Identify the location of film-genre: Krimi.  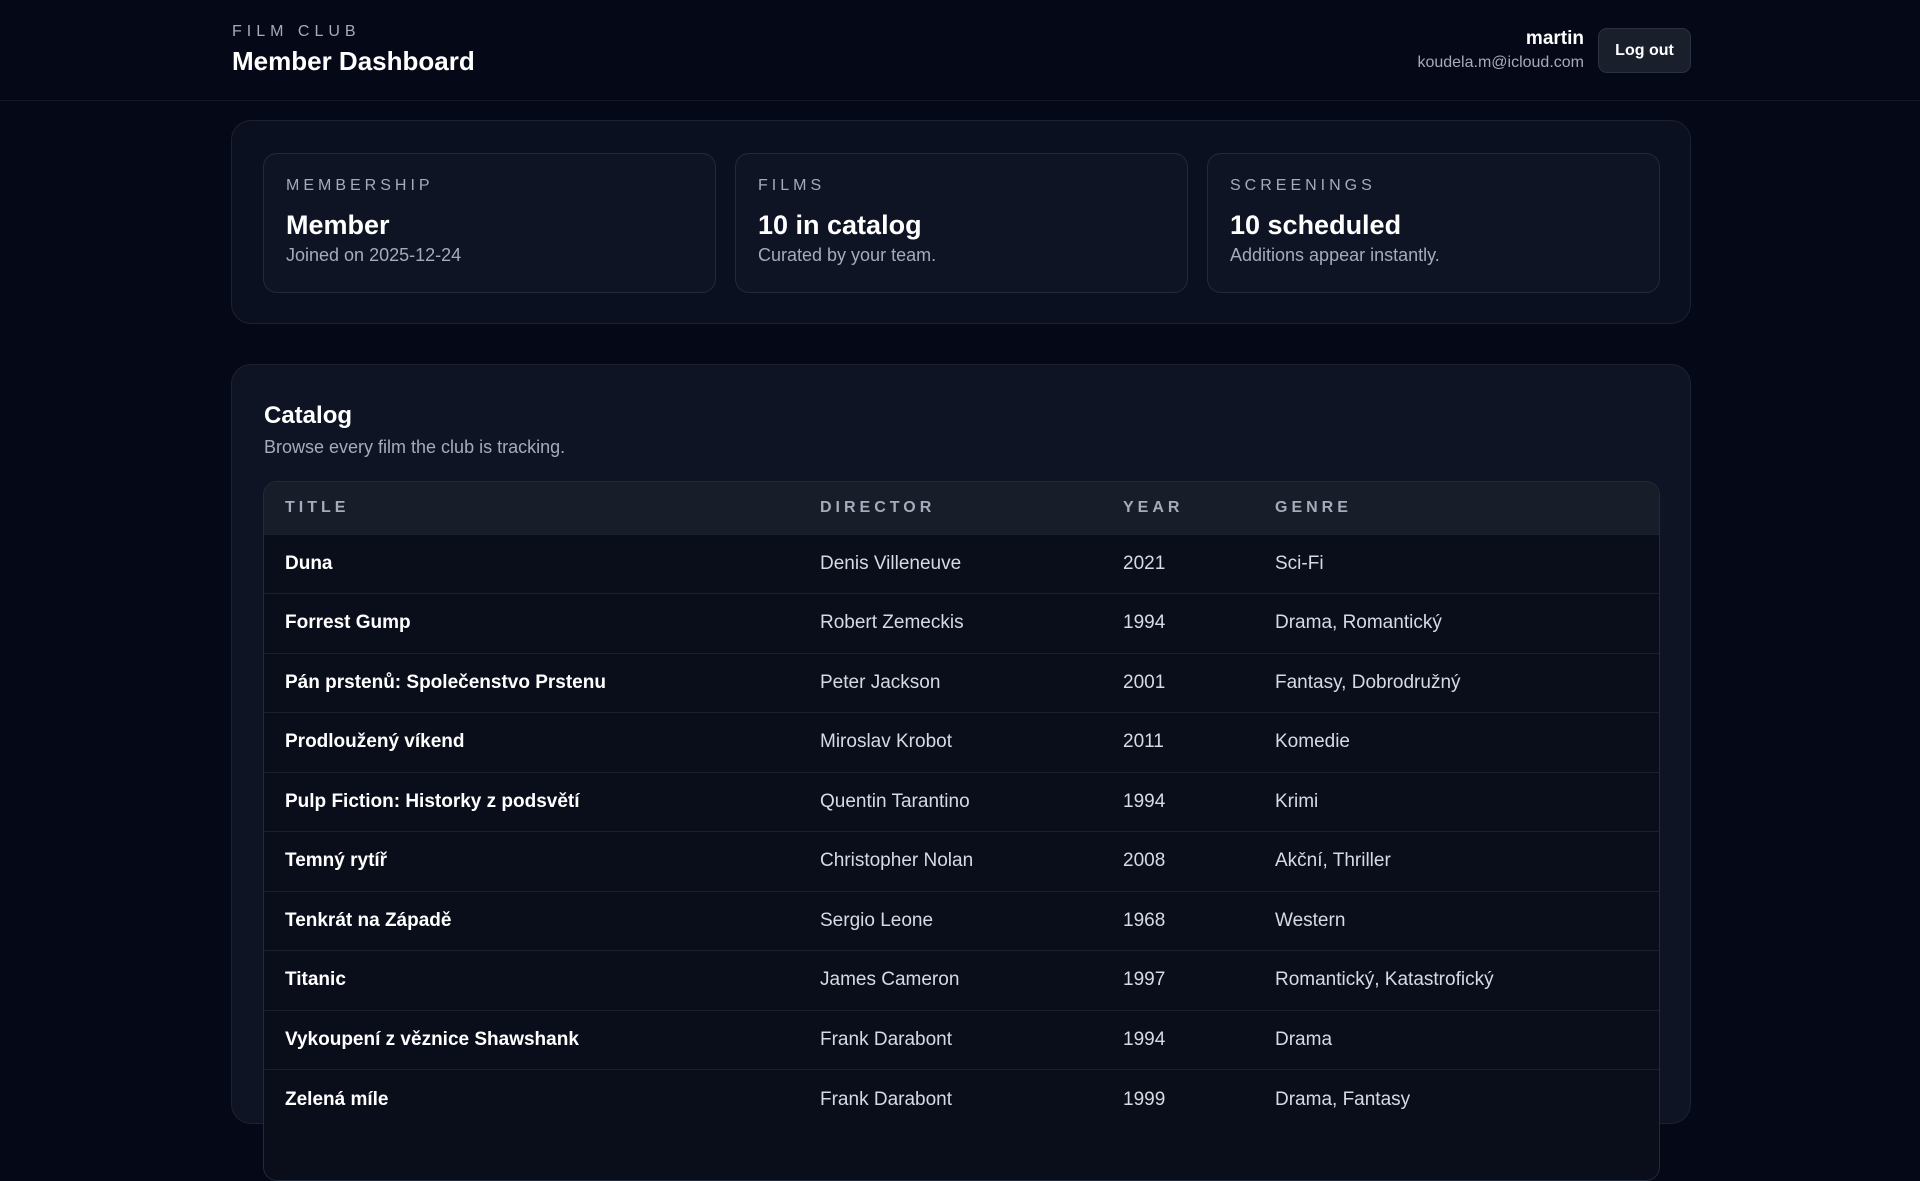
(1297, 801).